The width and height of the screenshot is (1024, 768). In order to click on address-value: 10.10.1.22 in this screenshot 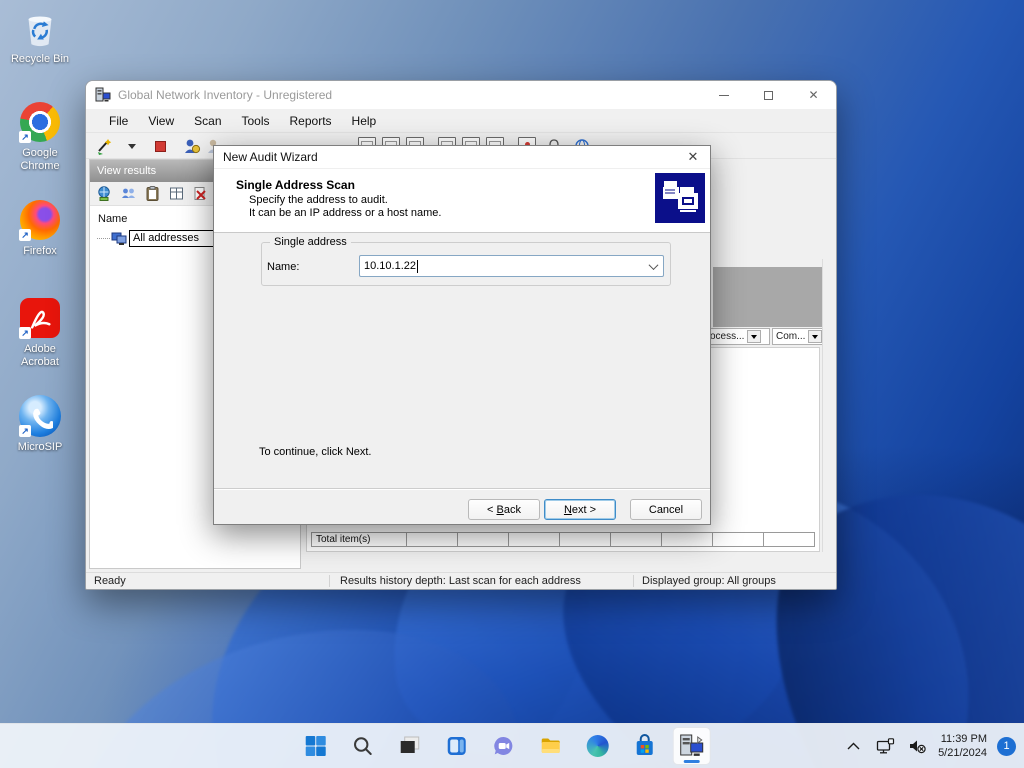, I will do `click(390, 266)`.